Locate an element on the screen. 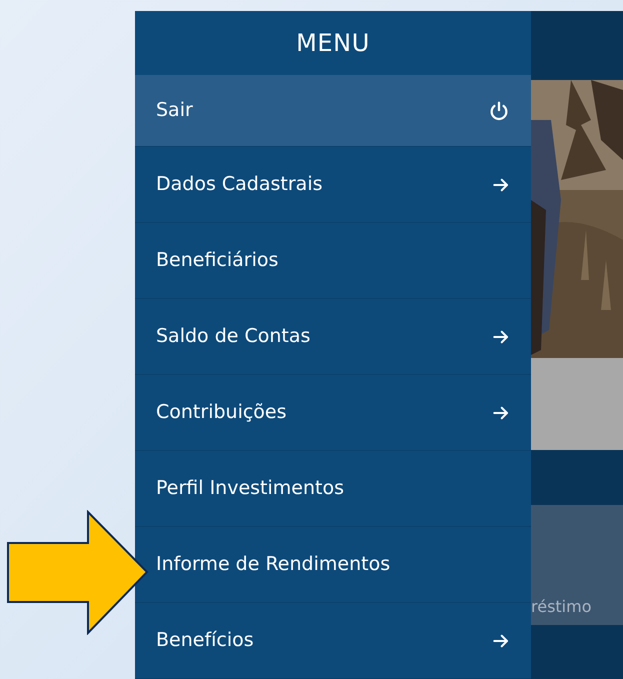 The image size is (623, 679). menu-title: MENU is located at coordinates (333, 43).